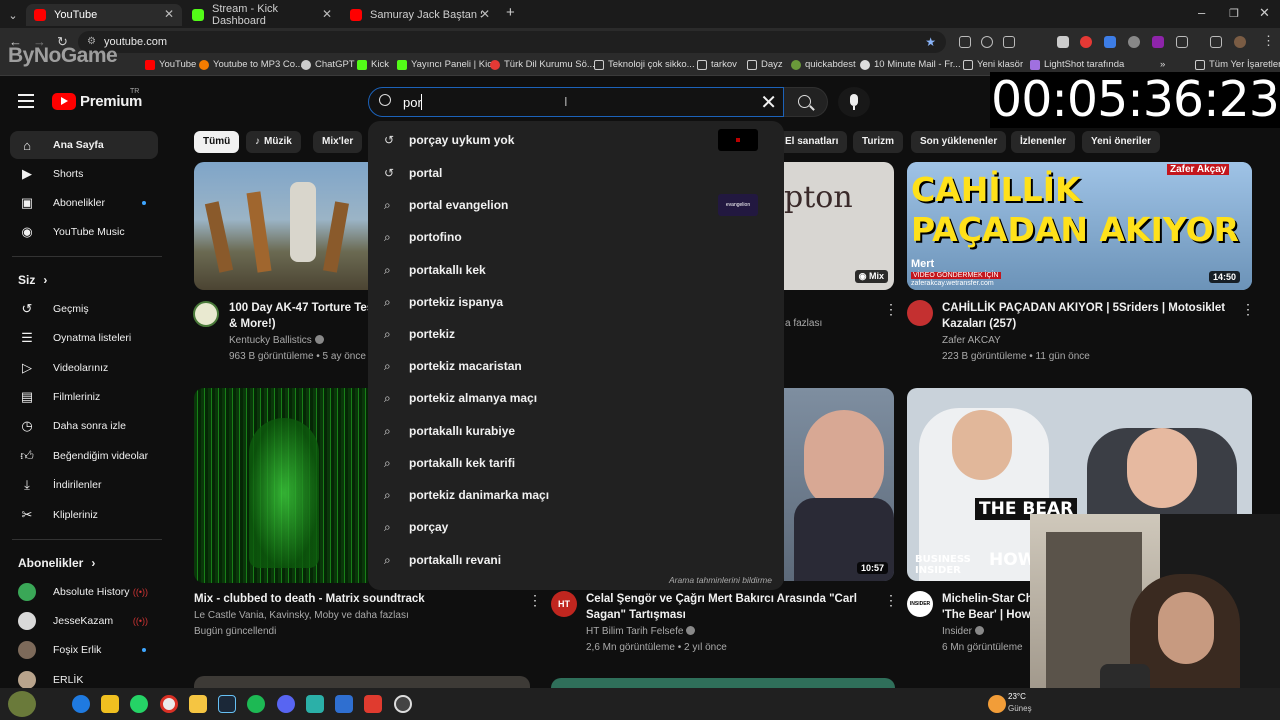 Image resolution: width=1280 pixels, height=720 pixels. I want to click on sidebar-item-history: ↺ Geçmiş, so click(84, 309).